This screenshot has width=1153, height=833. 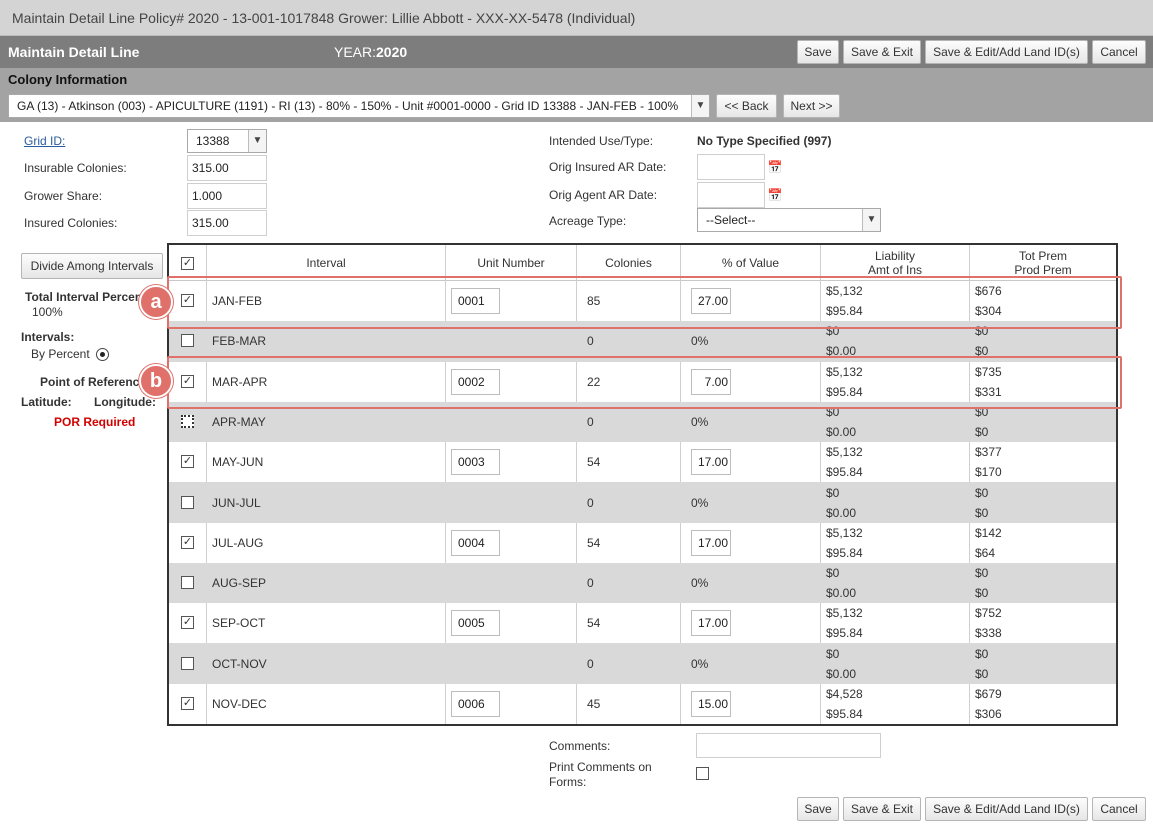 I want to click on save-edit-land-button-bottom: Save & Edit/Add Land ID(s), so click(x=1006, y=809).